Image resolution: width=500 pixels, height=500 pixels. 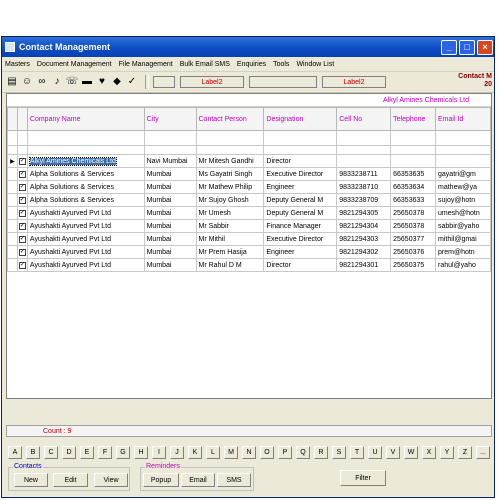 I want to click on alpha-button-v: V, so click(x=393, y=452).